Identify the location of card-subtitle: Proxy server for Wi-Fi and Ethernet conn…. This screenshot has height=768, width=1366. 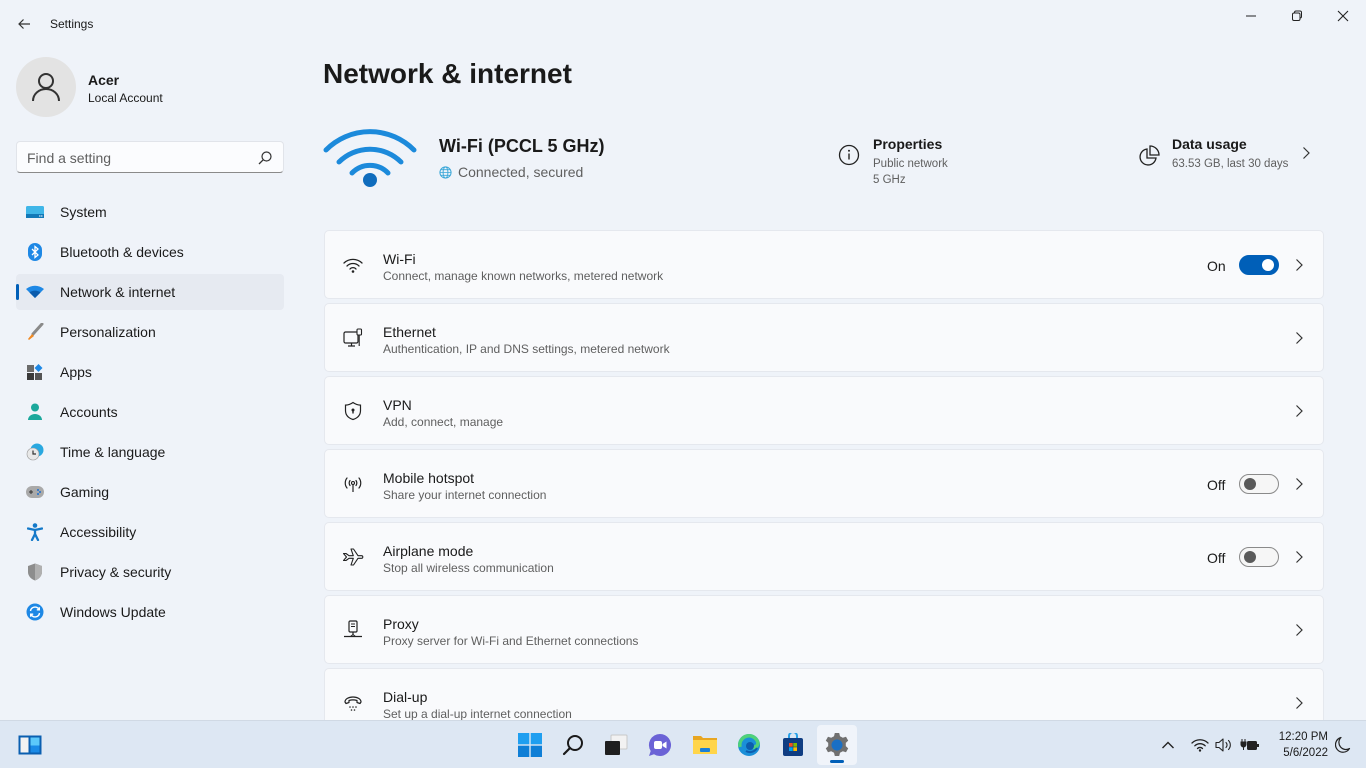
(511, 641).